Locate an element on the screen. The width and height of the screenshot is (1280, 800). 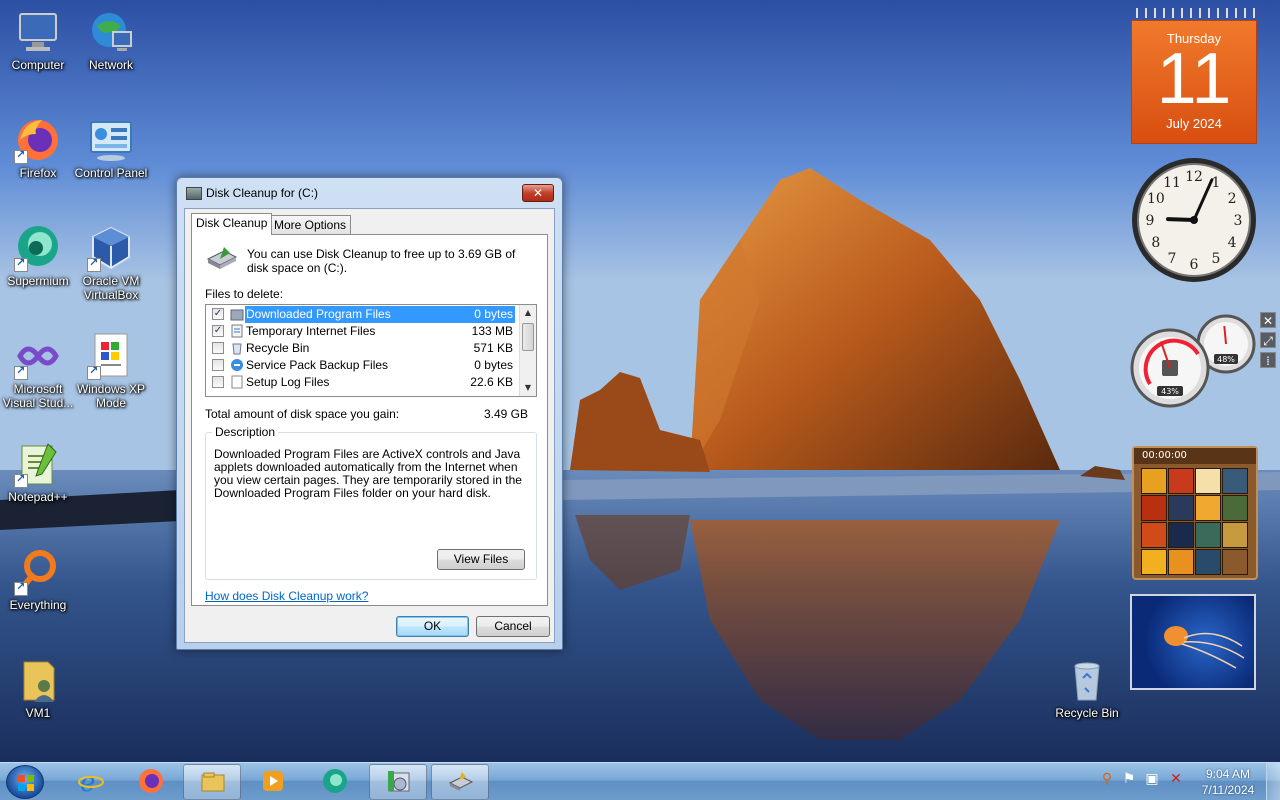
taskbar-date: 7/11/2024 is located at coordinates (1228, 790).